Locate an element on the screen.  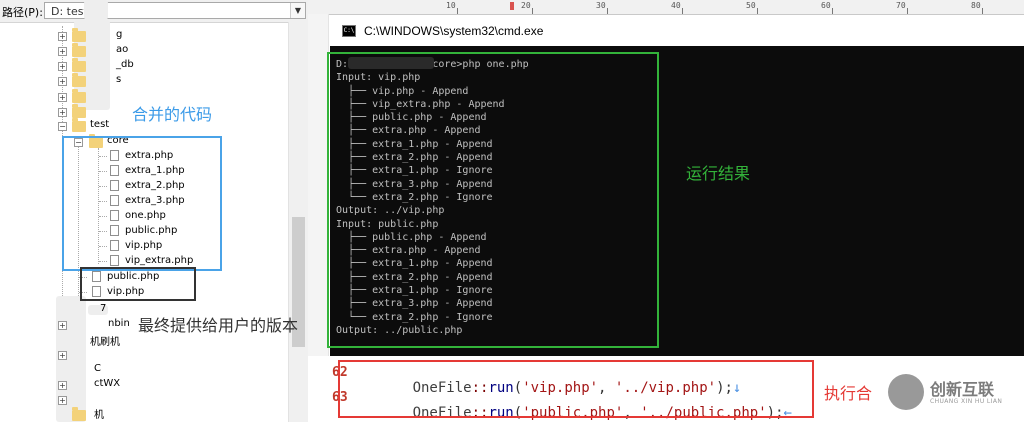
ruler-number: 60 is located at coordinates (826, 5).